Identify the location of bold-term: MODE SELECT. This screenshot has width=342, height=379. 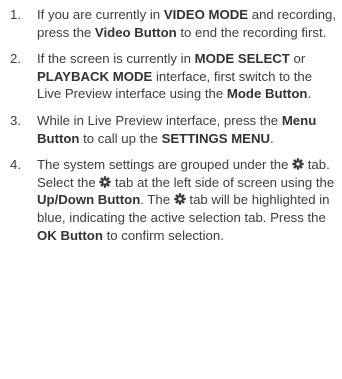
(242, 59).